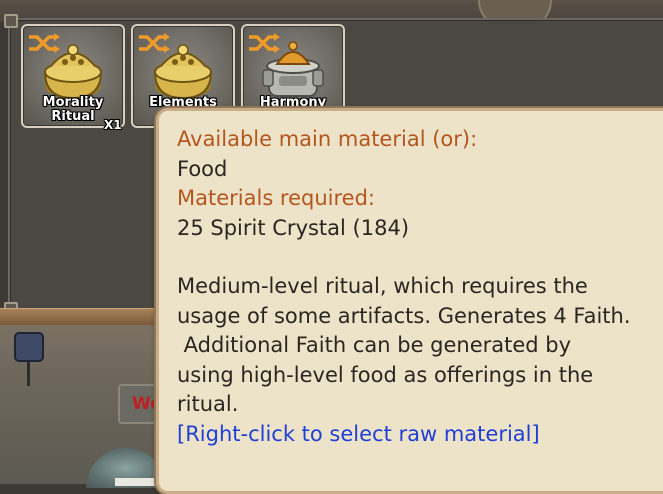 This screenshot has width=663, height=494. I want to click on ritual-slot-morality: Morality Ritual, so click(73, 76).